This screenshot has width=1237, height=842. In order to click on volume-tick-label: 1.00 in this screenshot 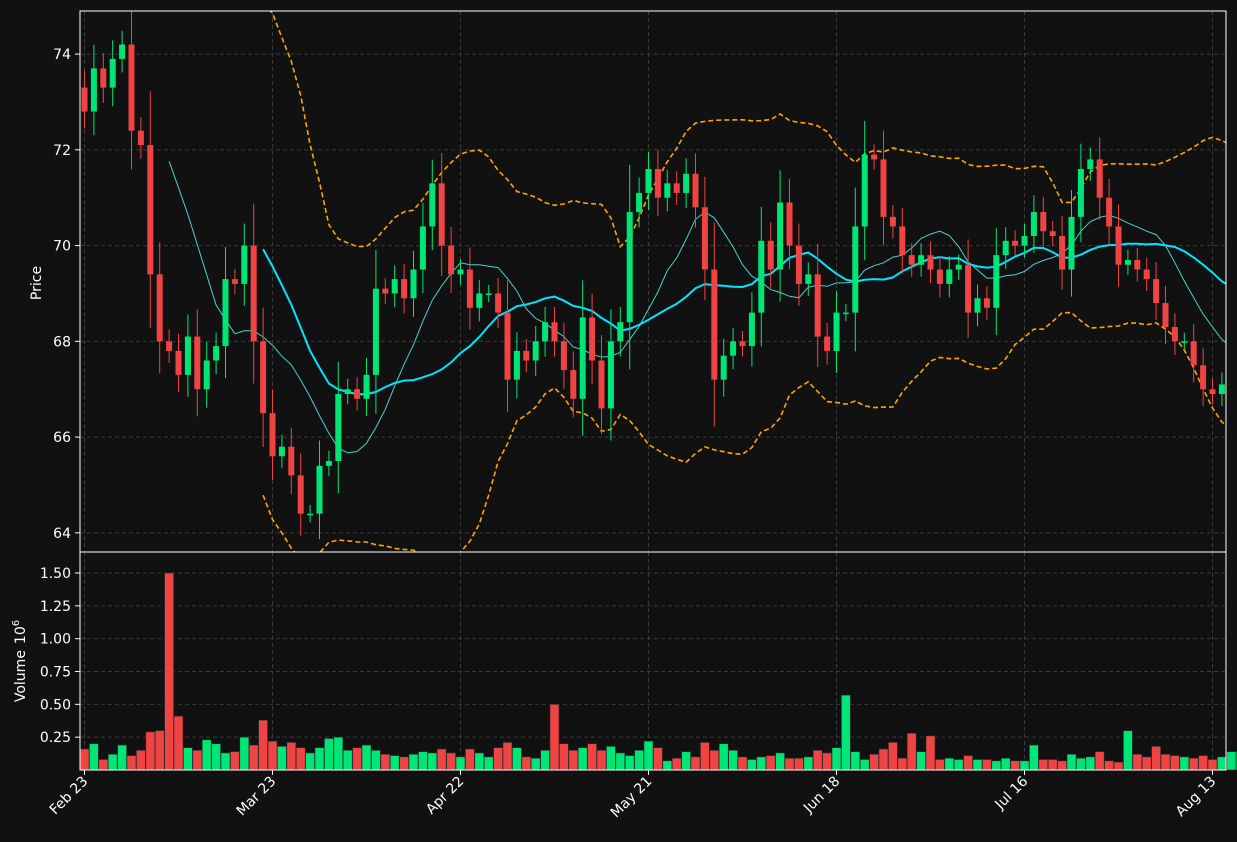, I will do `click(55, 640)`.